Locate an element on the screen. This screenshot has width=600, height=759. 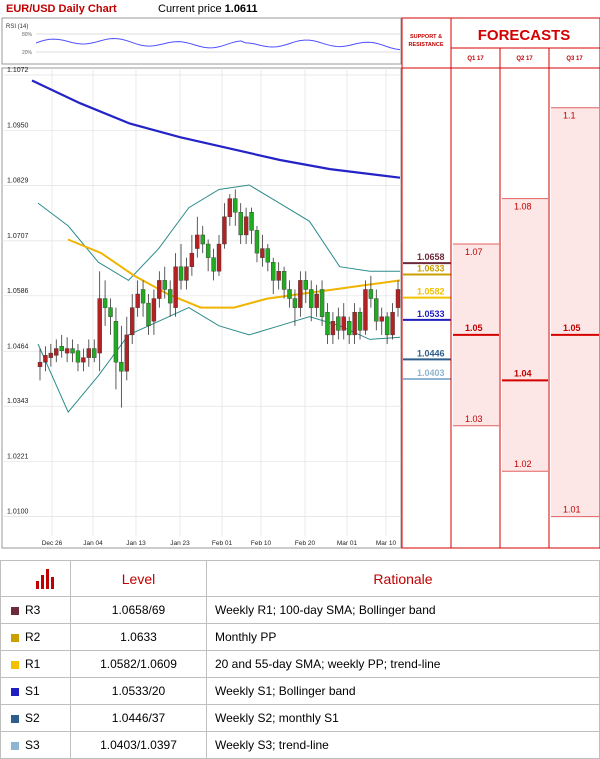
y-tick-label: 1.0100 is located at coordinates (18, 512).